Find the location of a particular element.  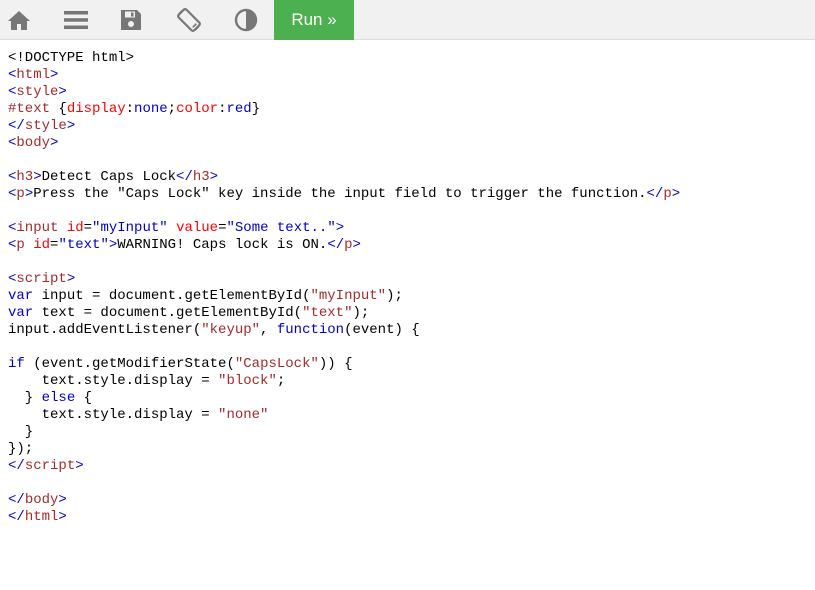

code-line: } else { is located at coordinates (344, 398).